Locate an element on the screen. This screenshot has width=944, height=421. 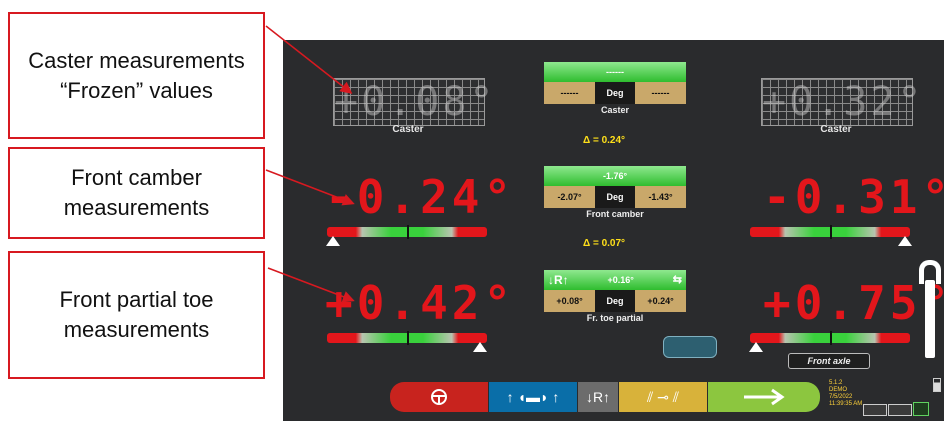
toe-panel-top: ↓R↑ +0.16° ⇆ is located at coordinates (615, 280).